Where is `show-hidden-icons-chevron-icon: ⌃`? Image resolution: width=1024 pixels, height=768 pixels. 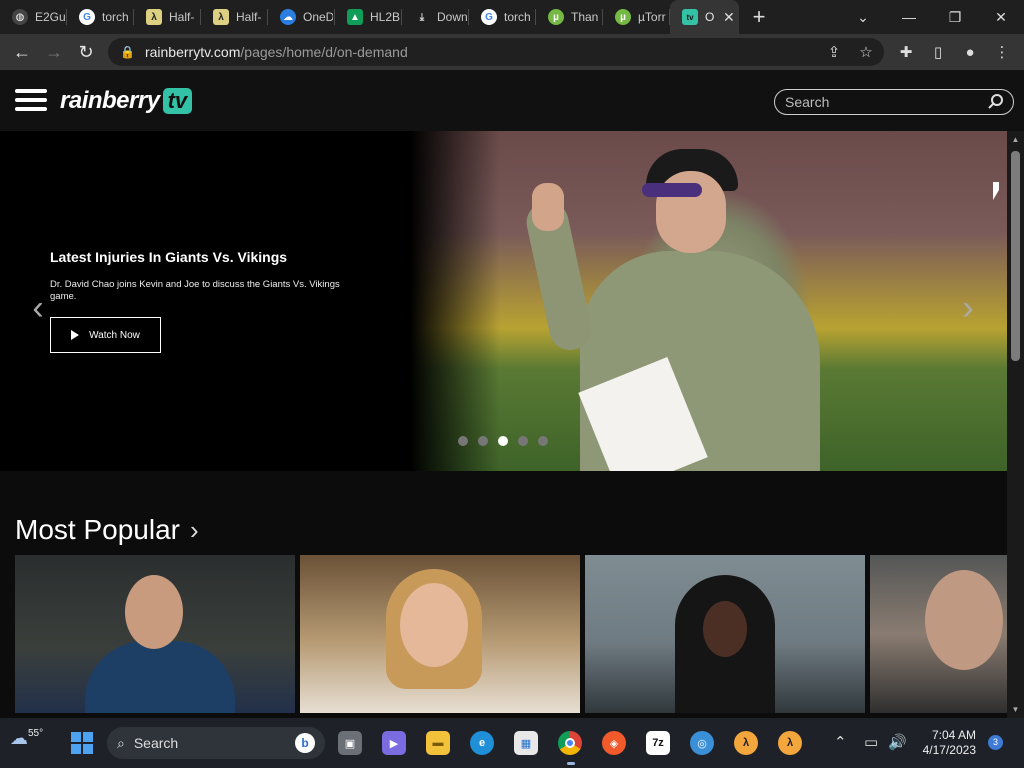
show-hidden-icons-chevron-icon: ⌃ is located at coordinates (840, 742).